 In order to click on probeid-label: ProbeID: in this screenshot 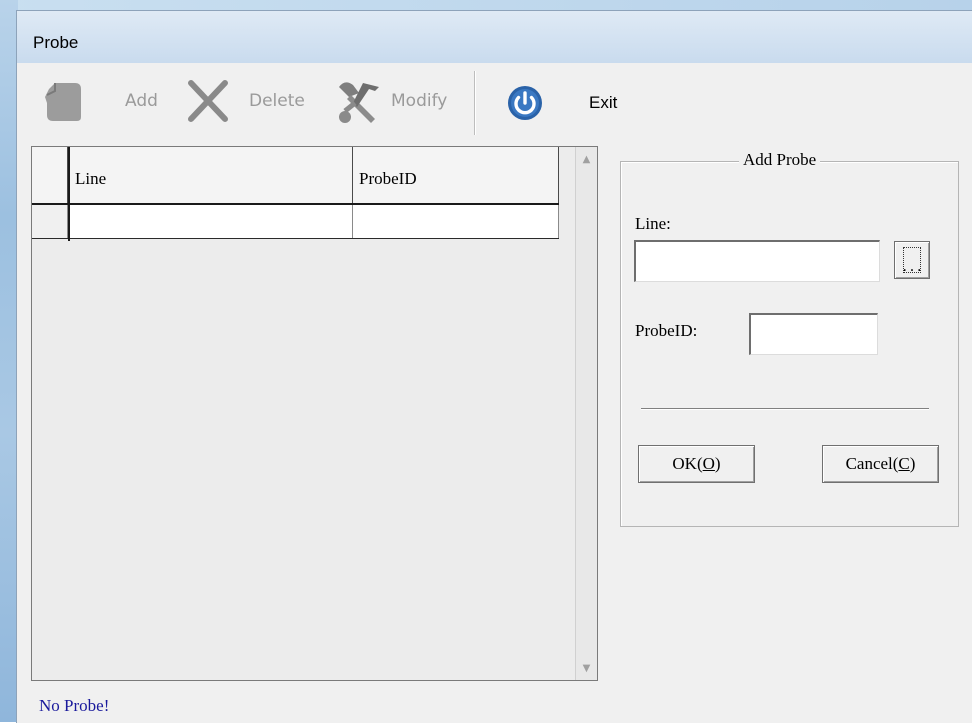, I will do `click(666, 330)`.